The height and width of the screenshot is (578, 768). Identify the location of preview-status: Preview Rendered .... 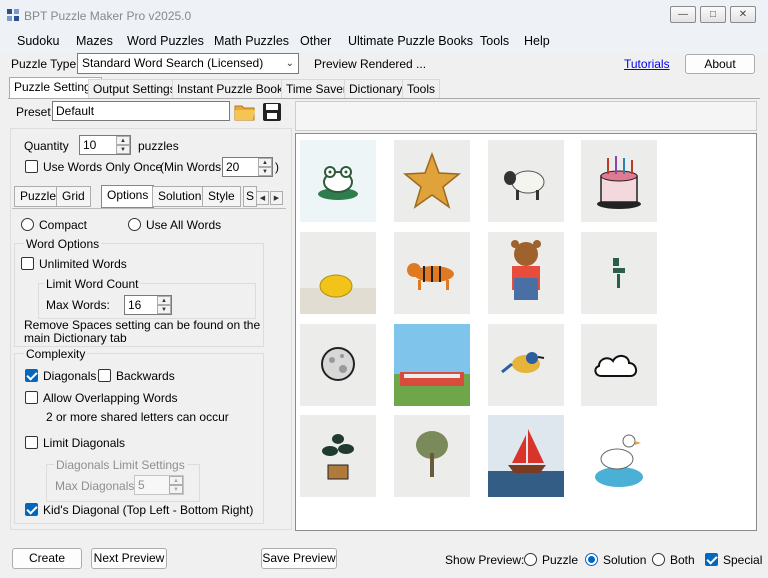
(370, 64).